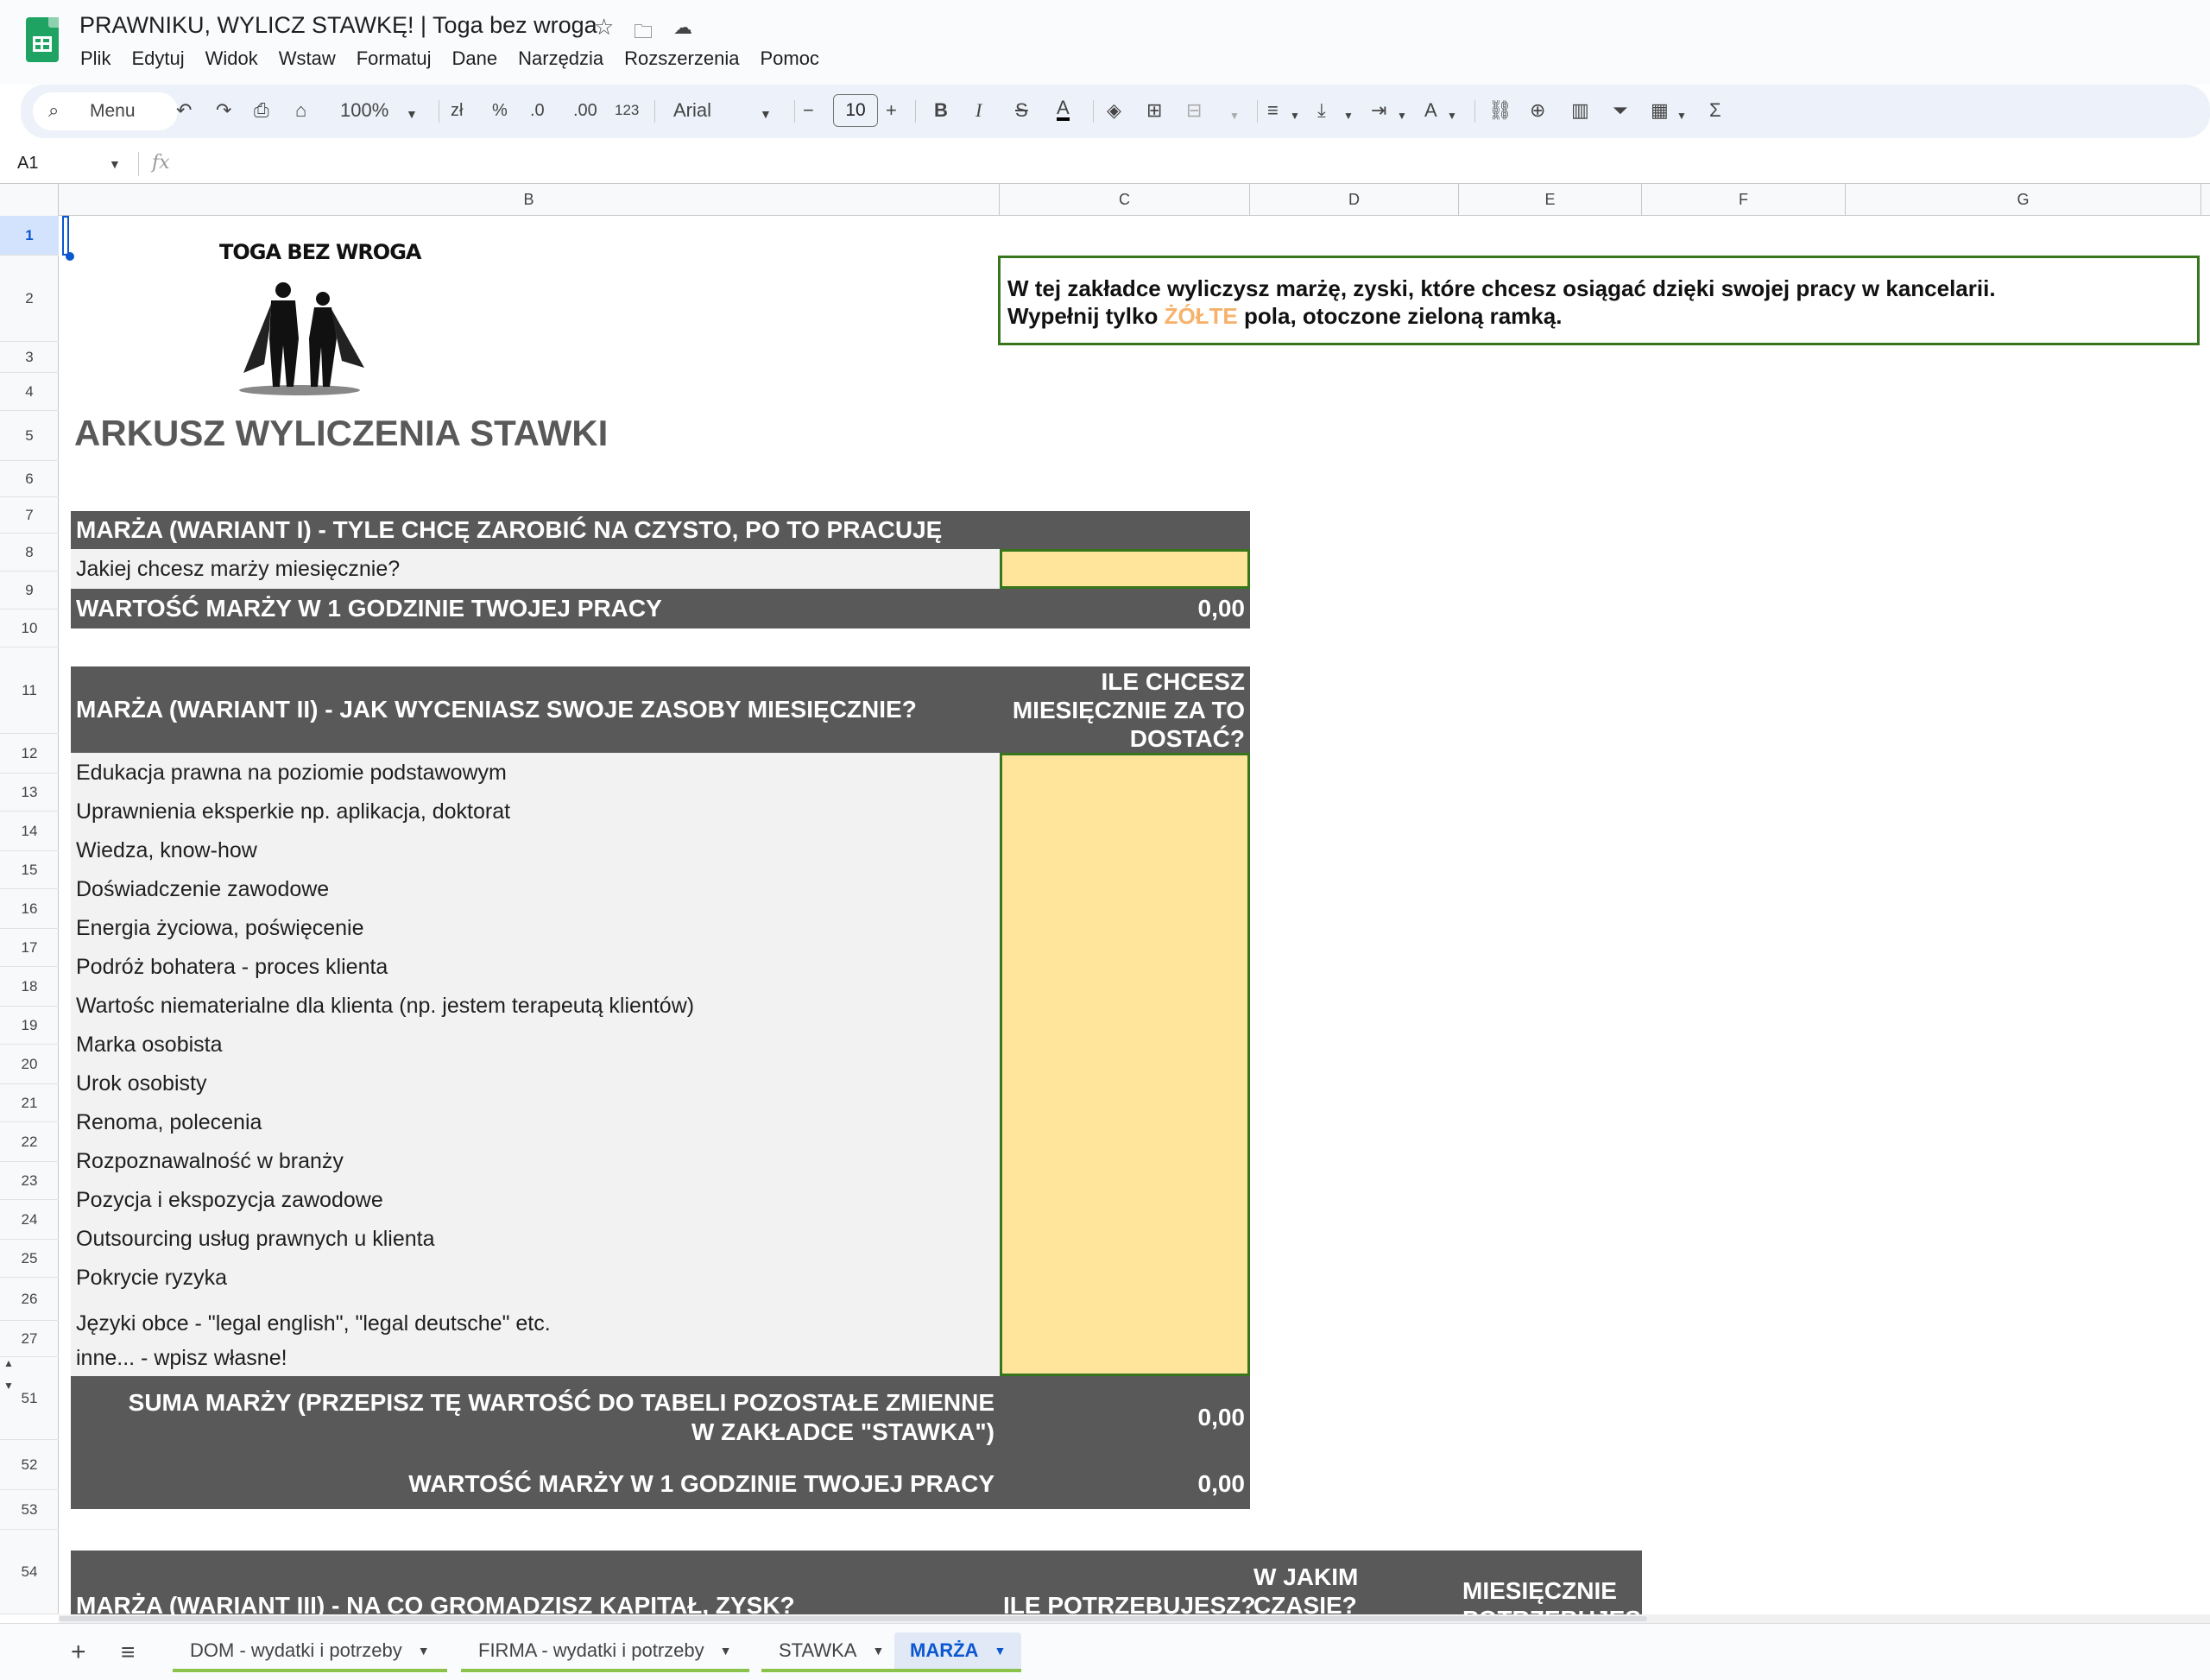 The width and height of the screenshot is (2210, 1680). Describe the element at coordinates (30, 1064) in the screenshot. I see `row-header: 20` at that location.